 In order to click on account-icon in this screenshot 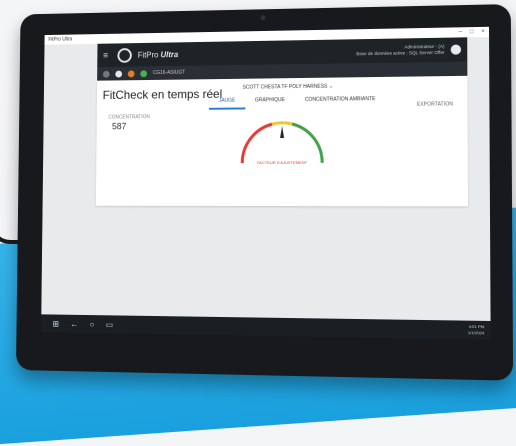, I will do `click(456, 49)`.